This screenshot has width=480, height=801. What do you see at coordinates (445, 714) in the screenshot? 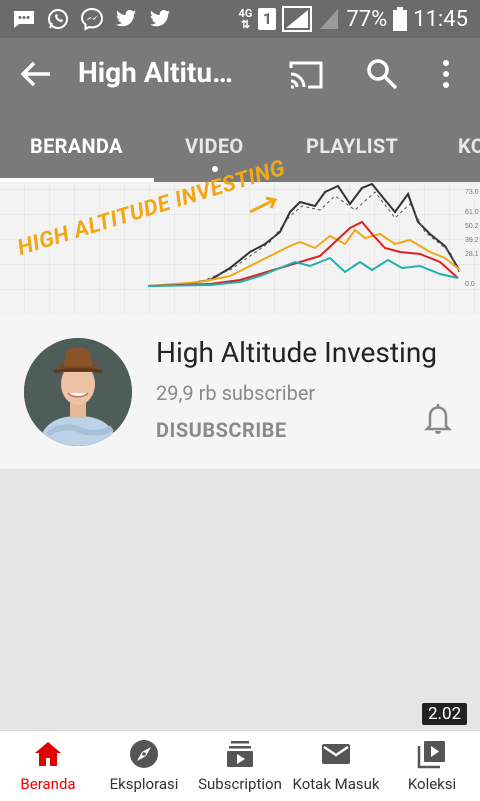
I see `video-duration-badge: 2.02` at bounding box center [445, 714].